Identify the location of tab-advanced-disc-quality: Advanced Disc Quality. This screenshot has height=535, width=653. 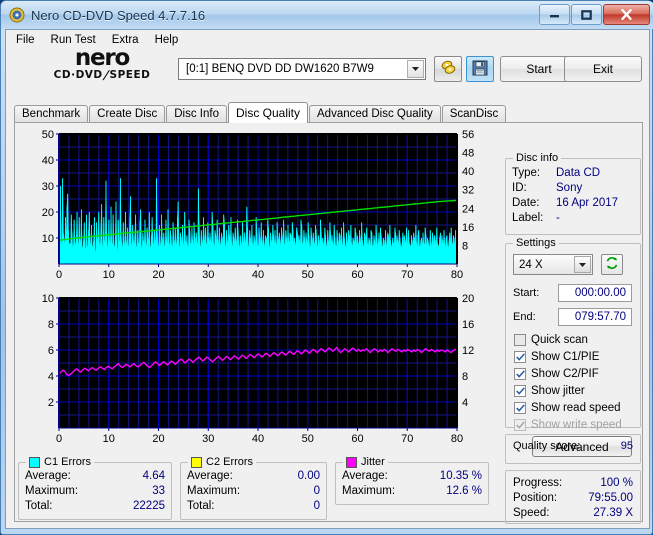
(375, 113).